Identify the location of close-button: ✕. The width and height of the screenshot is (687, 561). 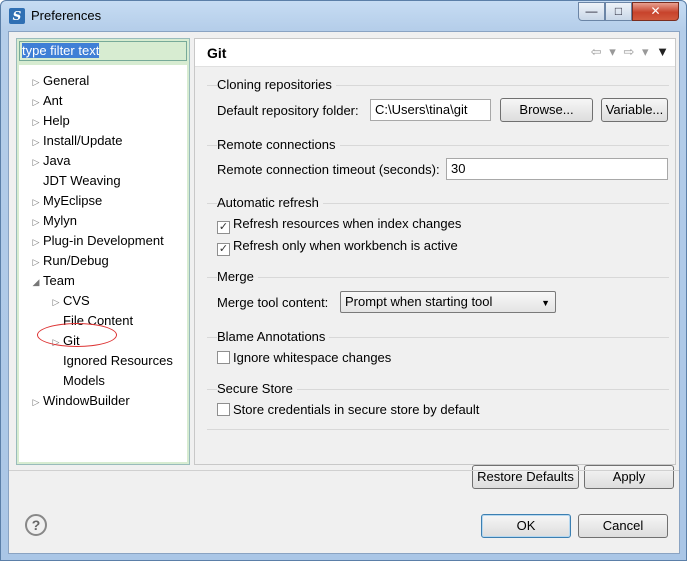
(655, 11).